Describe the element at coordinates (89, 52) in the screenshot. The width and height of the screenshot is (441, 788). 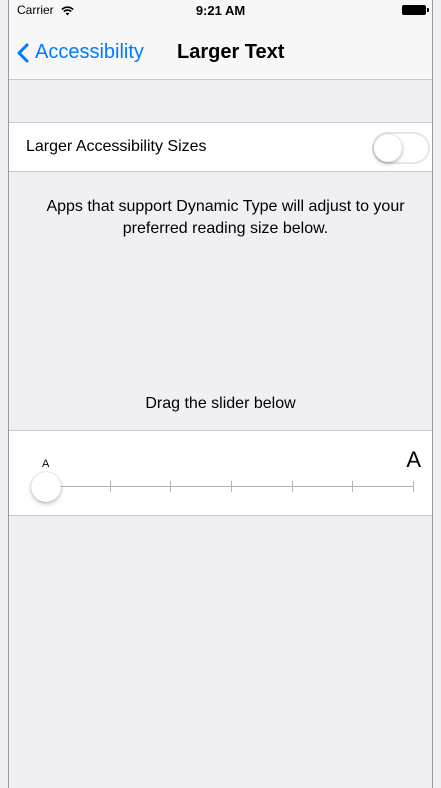
I see `back-button-label: Accessibility` at that location.